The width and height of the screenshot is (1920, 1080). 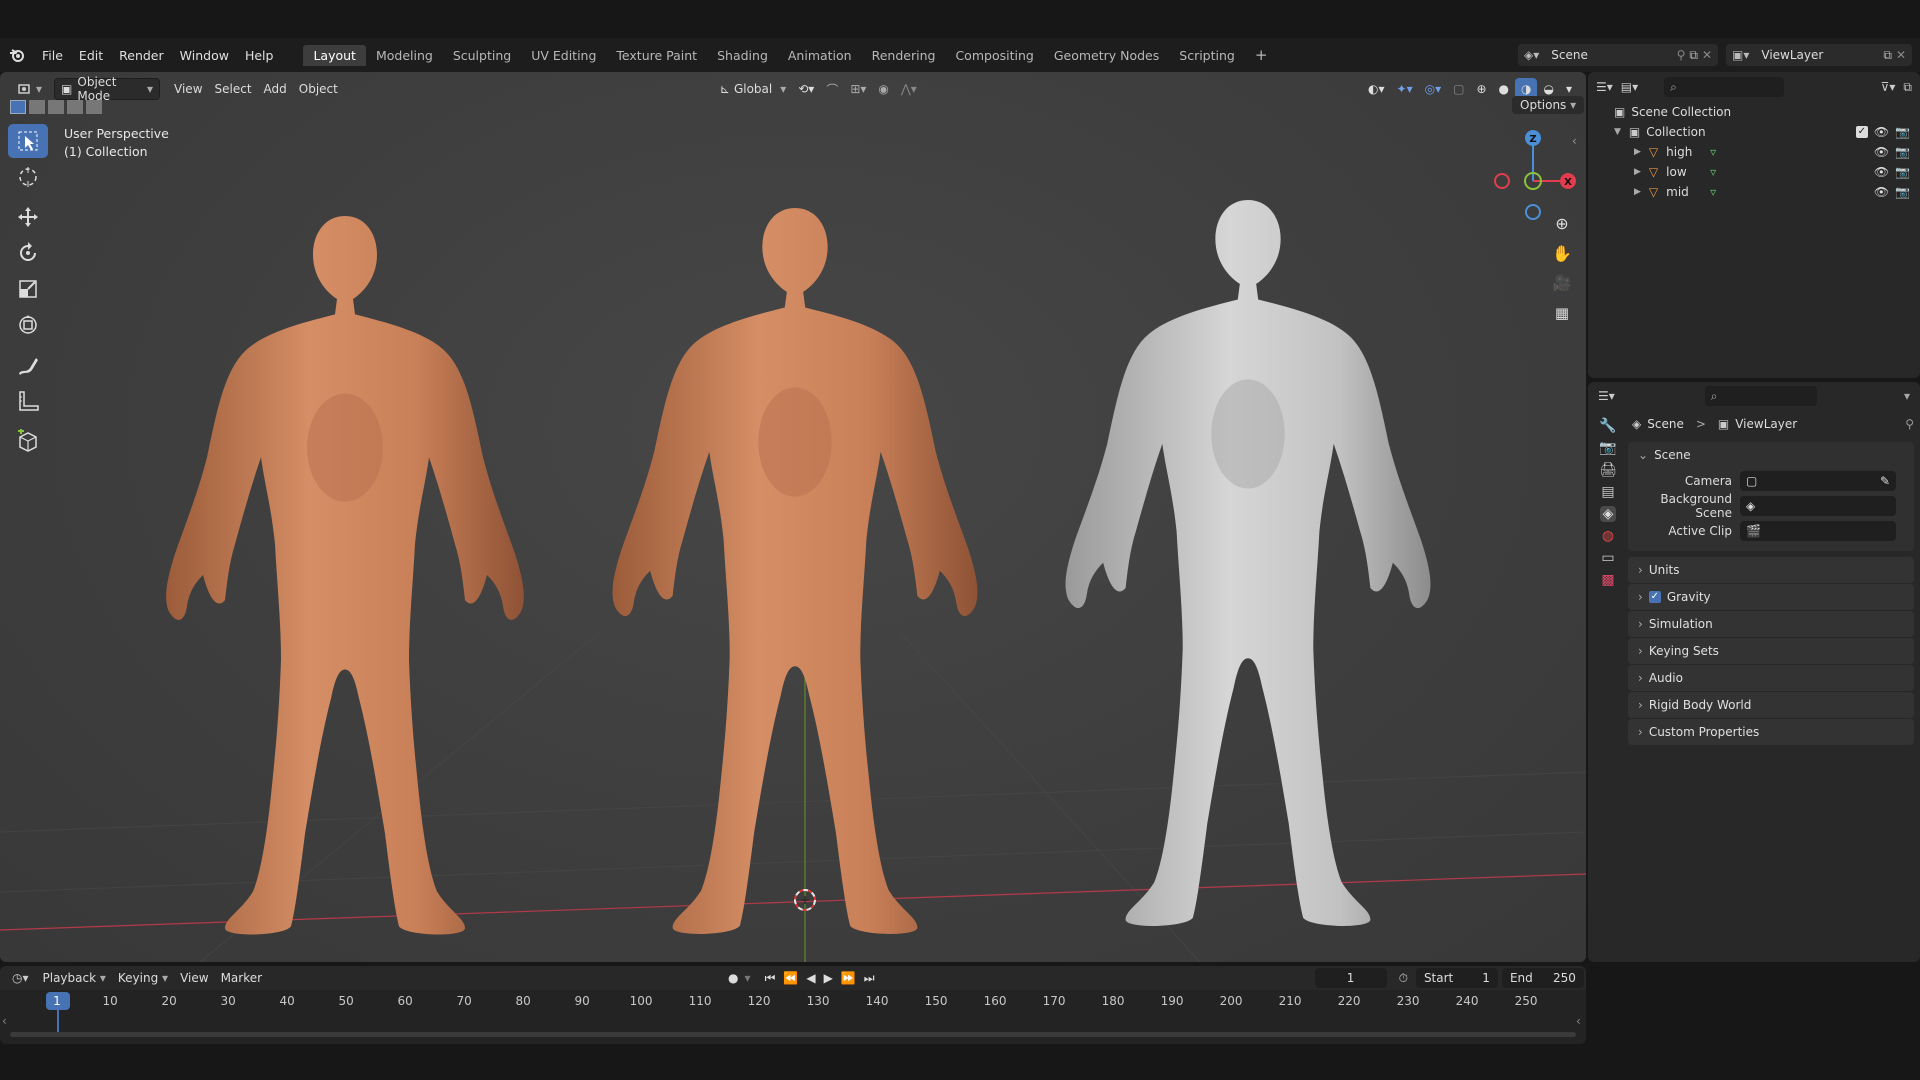 I want to click on menu-file: File, so click(x=52, y=55).